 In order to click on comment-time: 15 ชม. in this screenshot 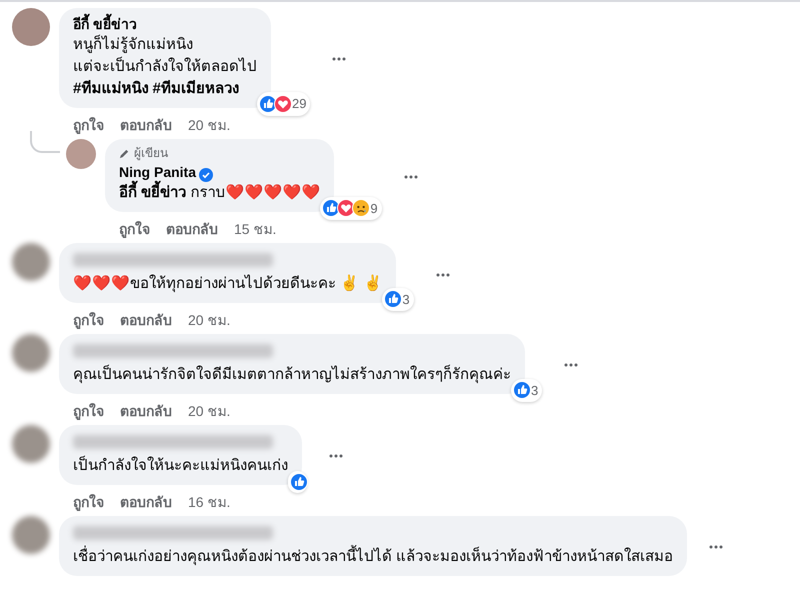, I will do `click(255, 229)`.